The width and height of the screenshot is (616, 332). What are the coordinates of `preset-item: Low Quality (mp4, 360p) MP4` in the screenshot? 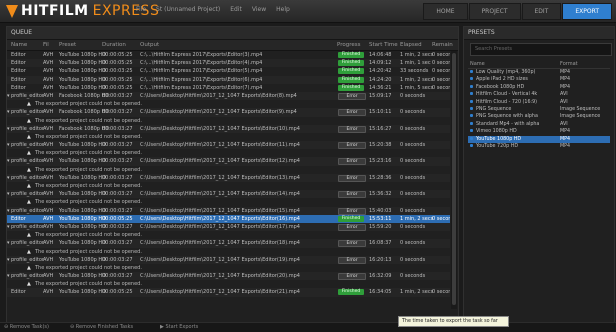 It's located at (539, 72).